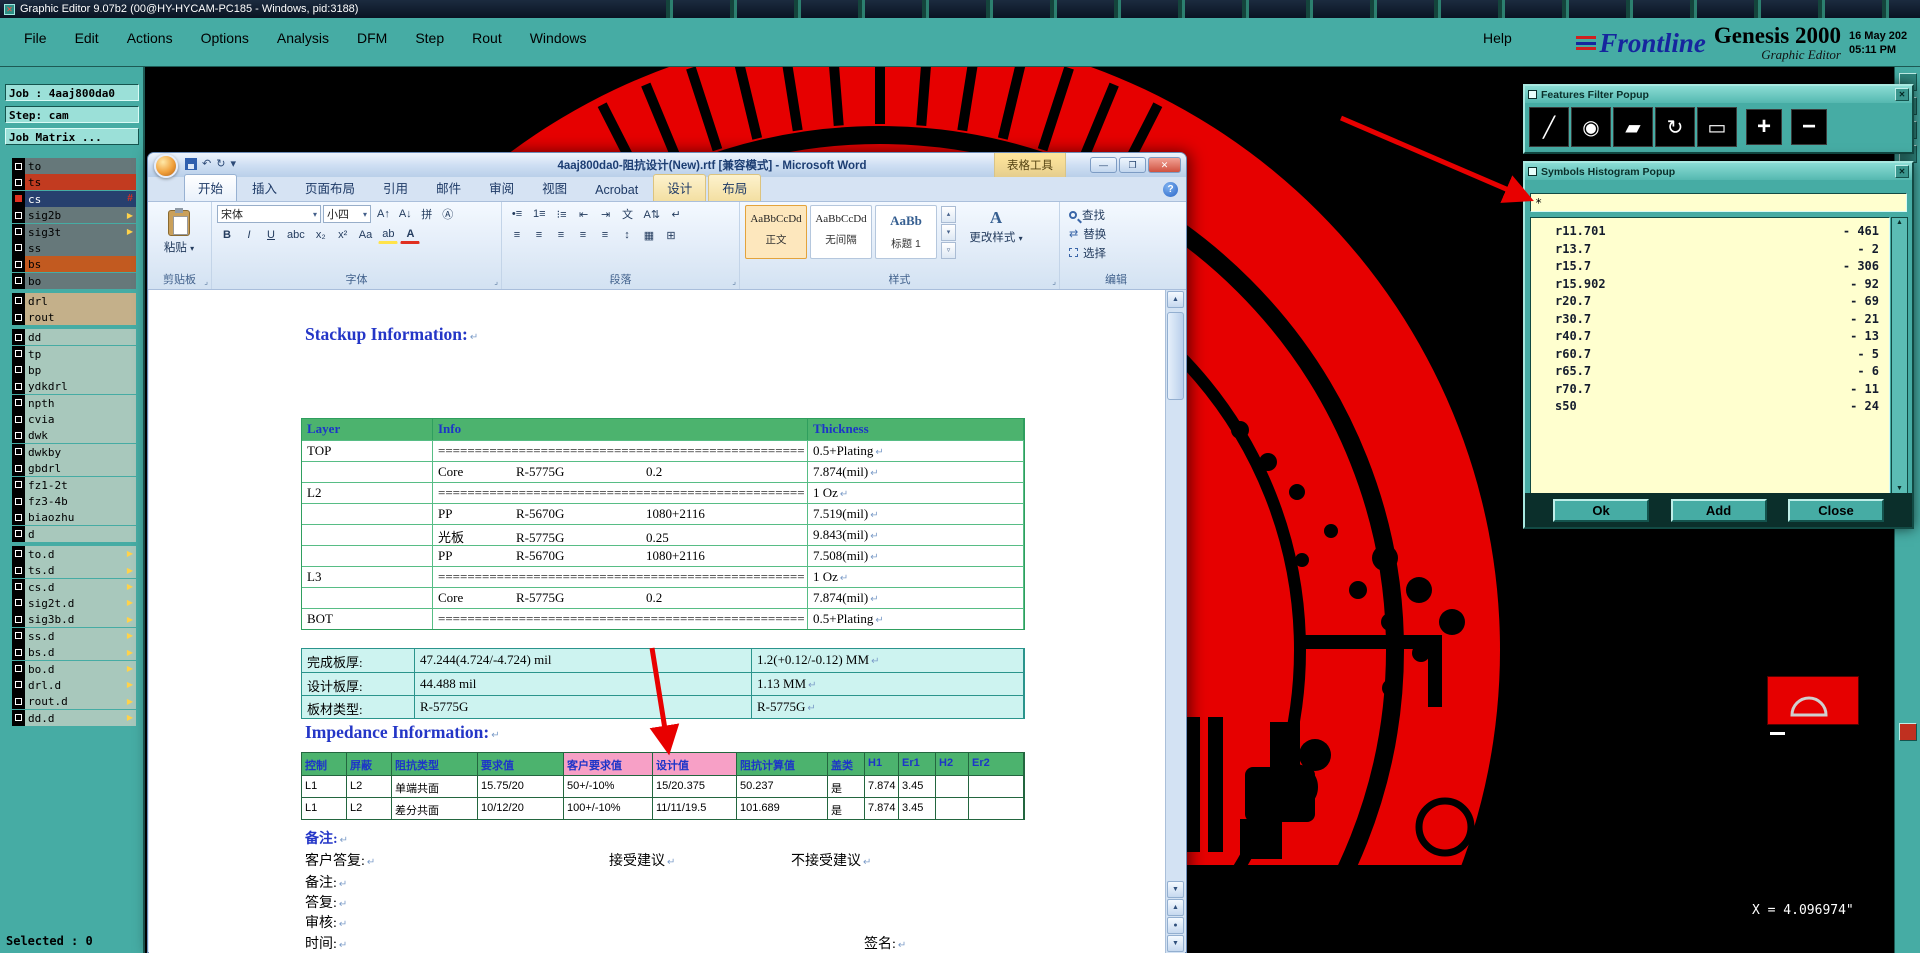  I want to click on scroll-down-icon: ▼, so click(1899, 488).